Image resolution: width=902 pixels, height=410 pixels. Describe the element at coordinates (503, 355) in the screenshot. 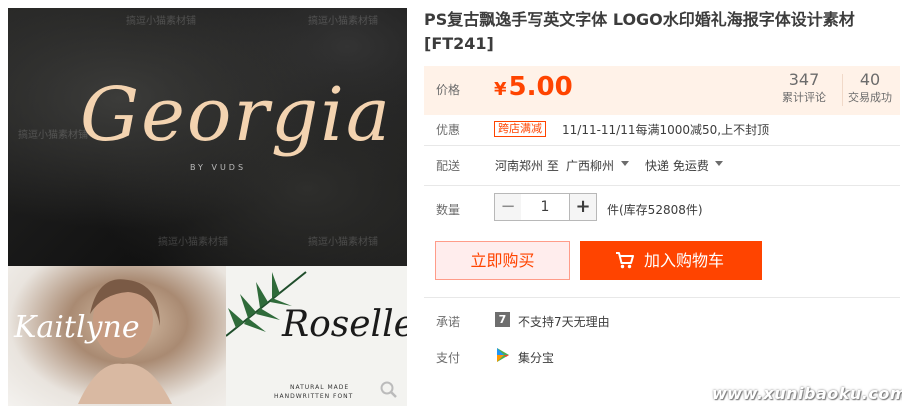

I see `jifenbao-icon` at that location.